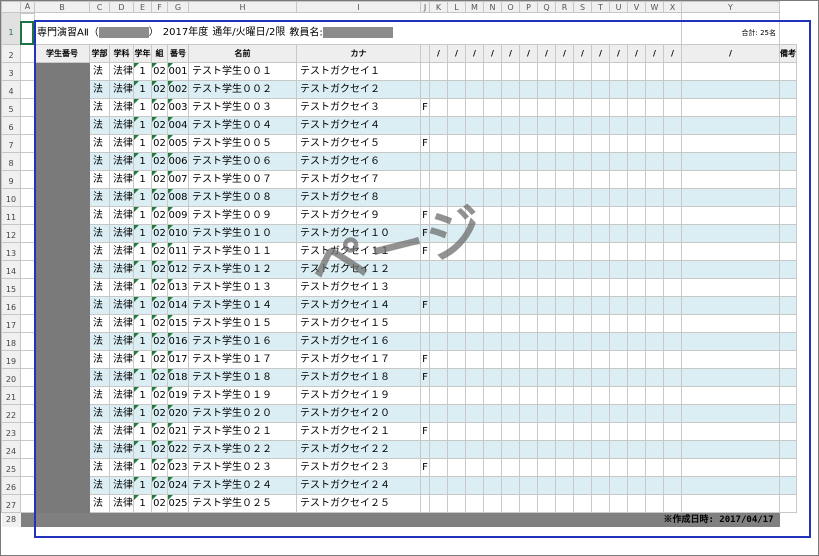 The height and width of the screenshot is (556, 819). Describe the element at coordinates (178, 215) in the screenshot. I see `number-cell: 009` at that location.